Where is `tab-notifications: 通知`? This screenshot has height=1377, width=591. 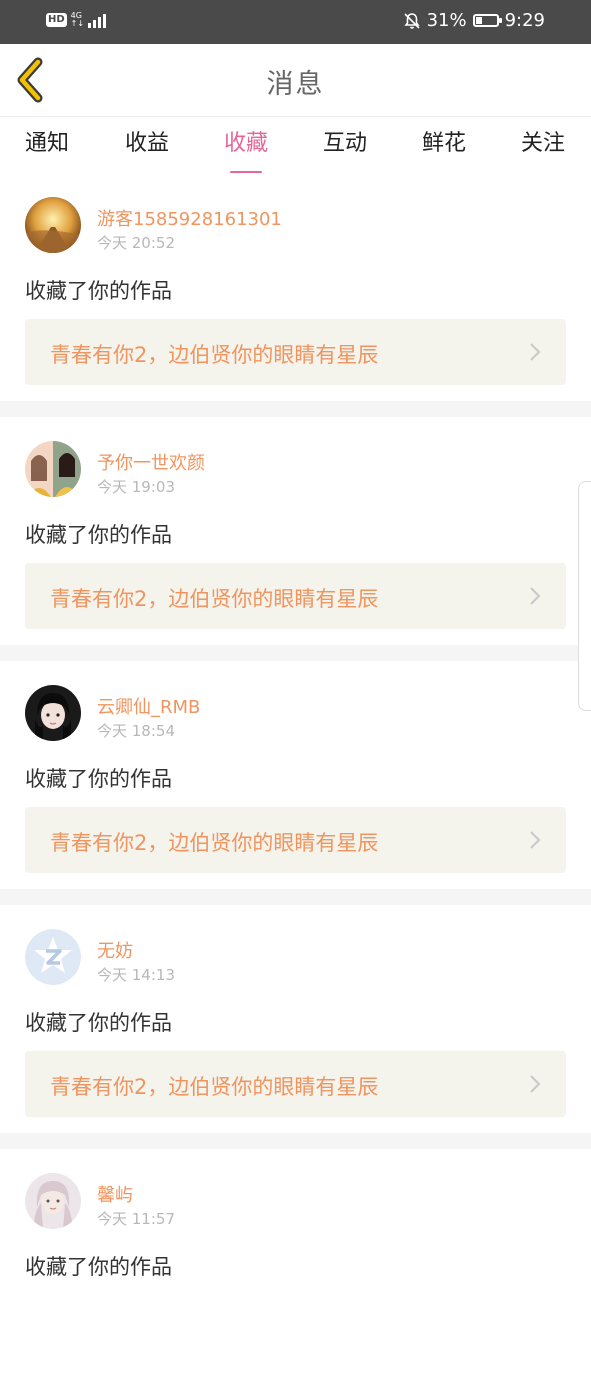 tab-notifications: 通知 is located at coordinates (47, 141).